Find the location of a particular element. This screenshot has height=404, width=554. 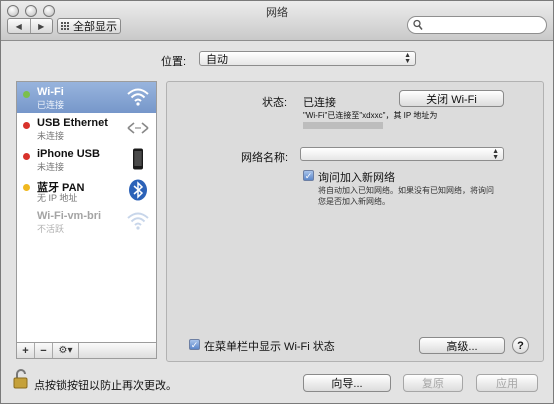

gear-menu-button: ⚙▾ is located at coordinates (66, 350).